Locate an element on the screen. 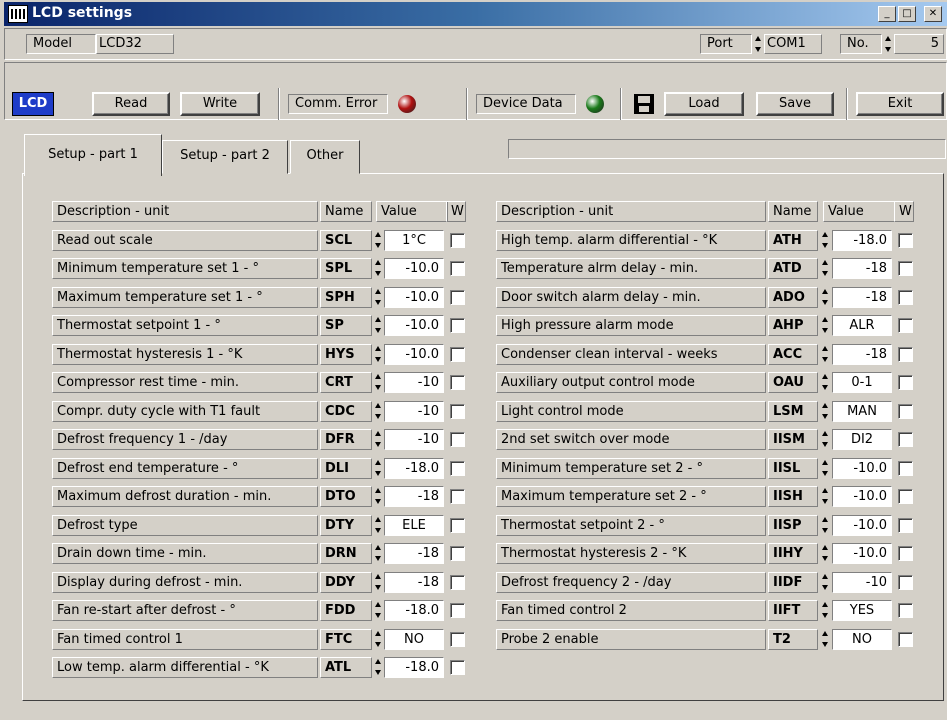  tab-other: Other is located at coordinates (325, 157).